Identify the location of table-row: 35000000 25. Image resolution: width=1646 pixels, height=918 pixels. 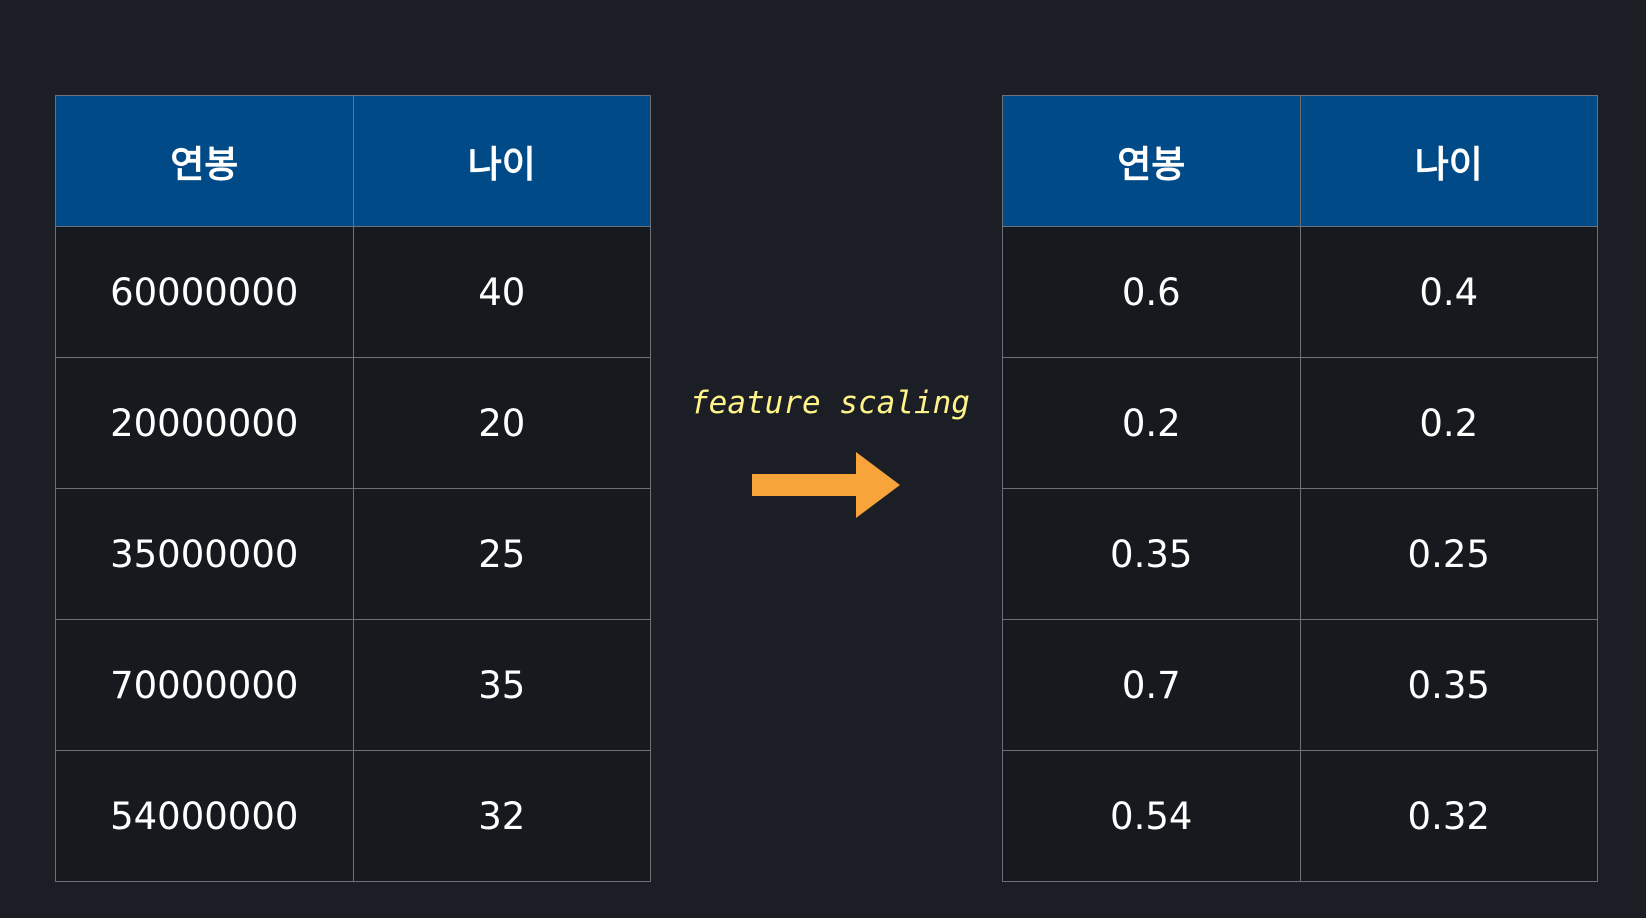
(353, 554).